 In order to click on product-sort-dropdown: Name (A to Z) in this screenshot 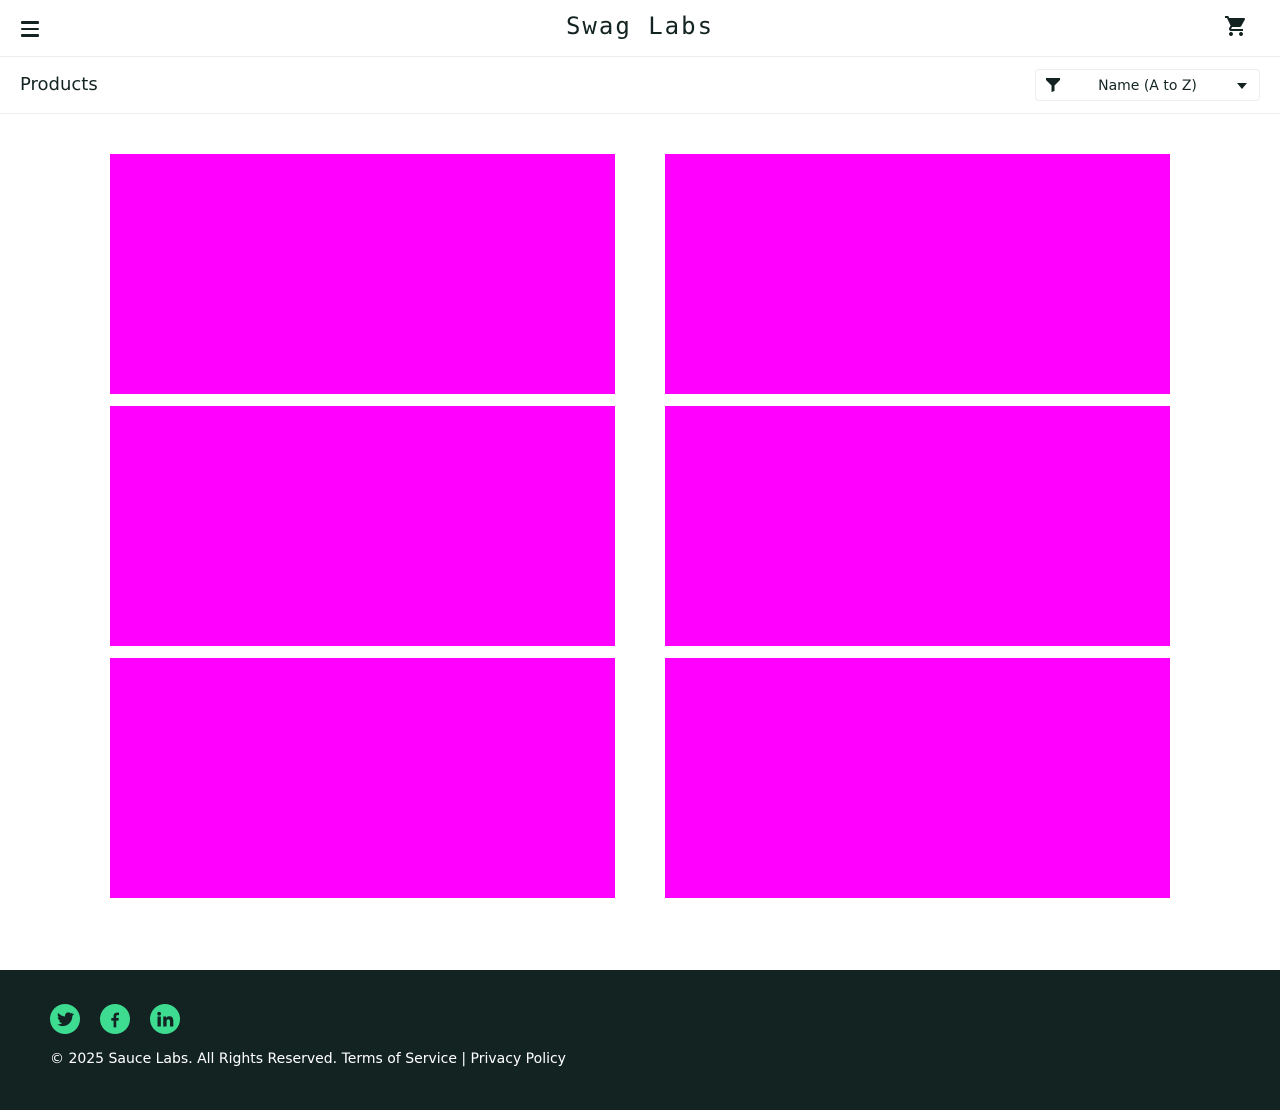, I will do `click(1147, 85)`.